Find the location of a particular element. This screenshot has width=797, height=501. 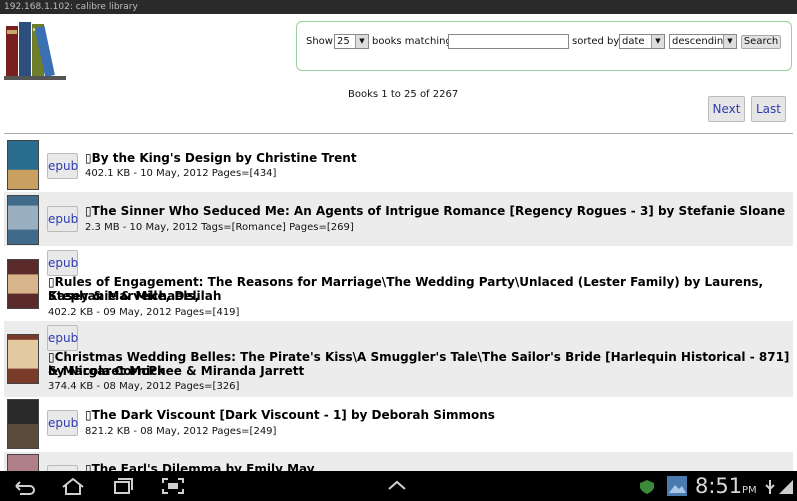

android-system-bar: 8:51 PM is located at coordinates (398, 486).